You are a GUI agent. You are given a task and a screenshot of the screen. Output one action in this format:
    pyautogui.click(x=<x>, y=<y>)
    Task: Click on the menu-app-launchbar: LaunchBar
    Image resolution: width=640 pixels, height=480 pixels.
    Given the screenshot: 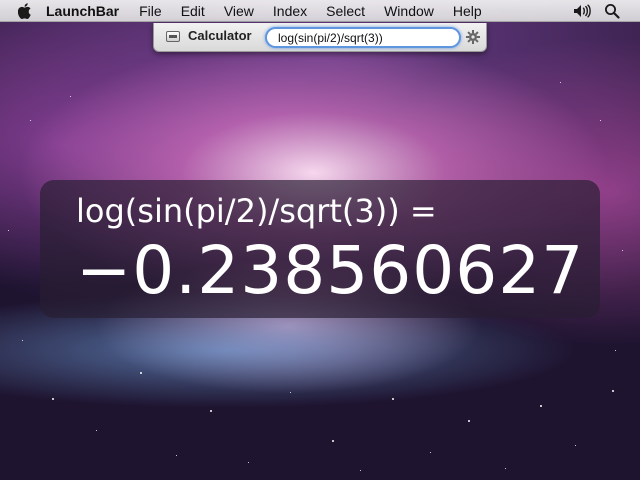 What is the action you would take?
    pyautogui.click(x=82, y=11)
    